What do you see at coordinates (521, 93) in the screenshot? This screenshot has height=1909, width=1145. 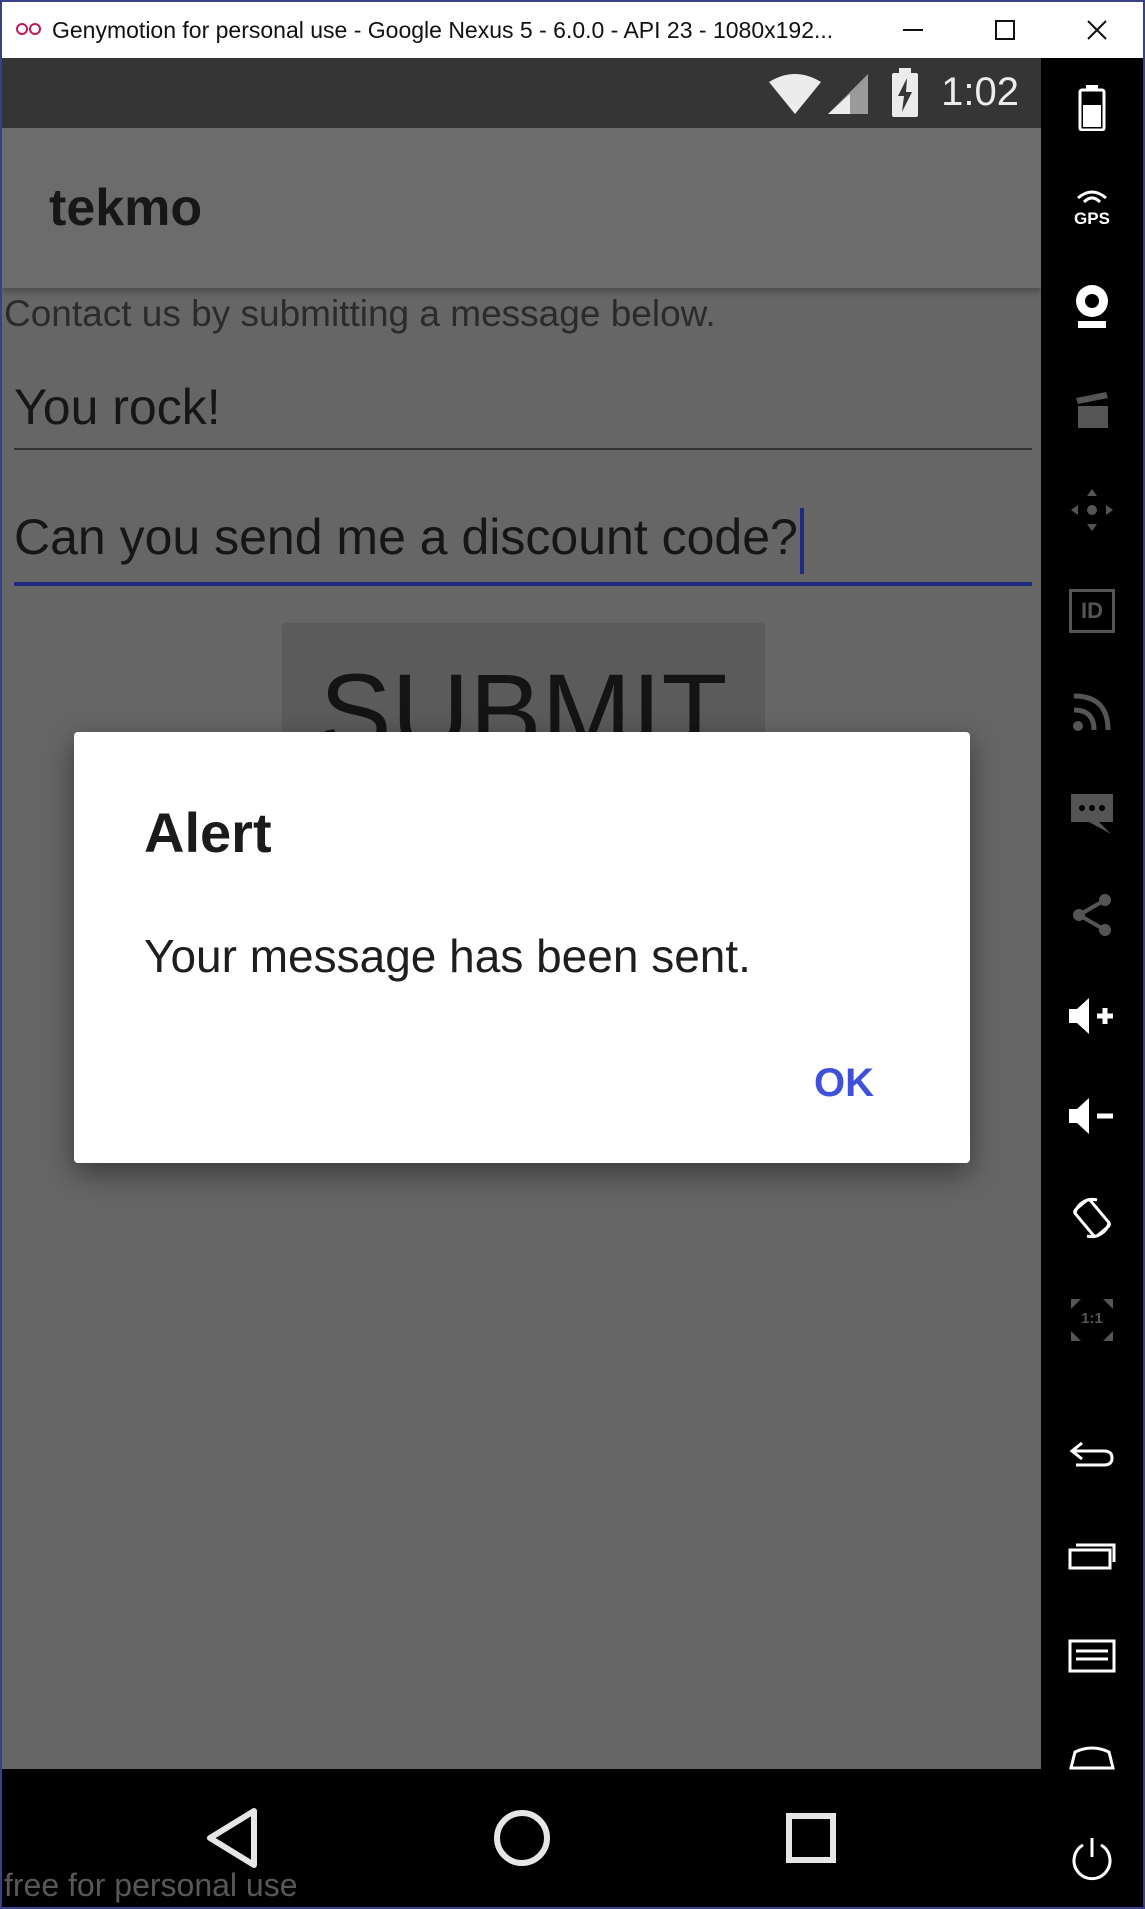 I see `status-bar: 1:02` at bounding box center [521, 93].